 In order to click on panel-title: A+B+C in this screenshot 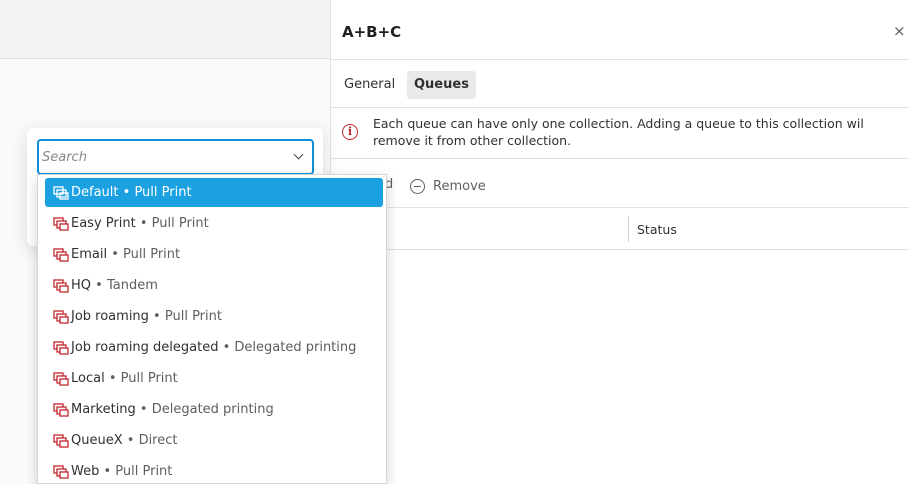, I will do `click(372, 32)`.